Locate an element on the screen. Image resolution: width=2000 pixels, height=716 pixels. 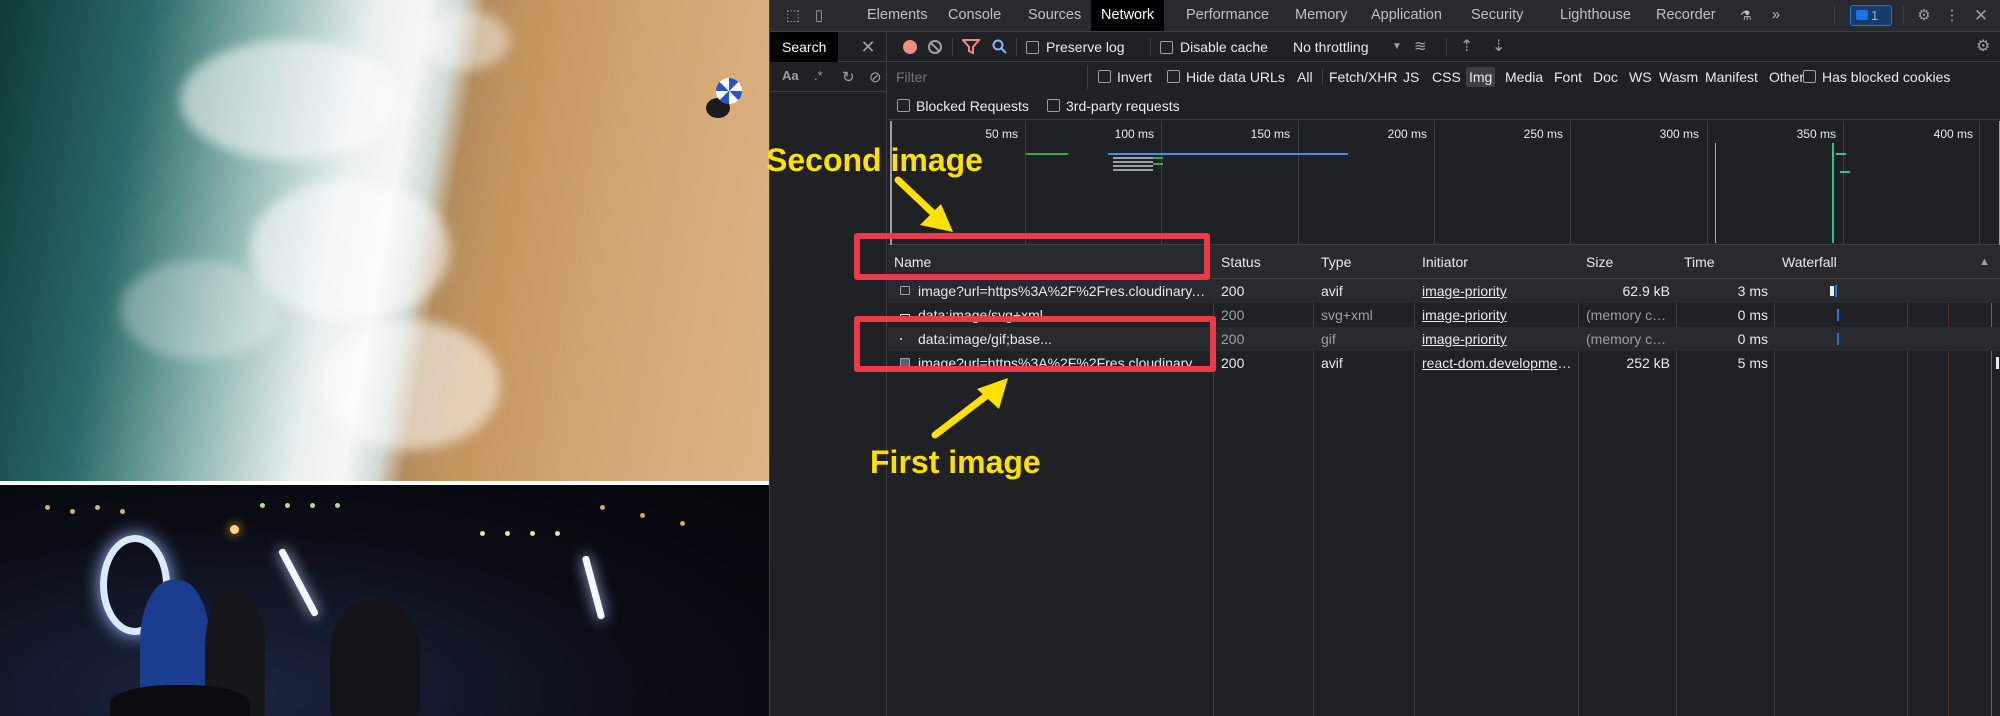
disable-cache-checkbox is located at coordinates (1166, 47).